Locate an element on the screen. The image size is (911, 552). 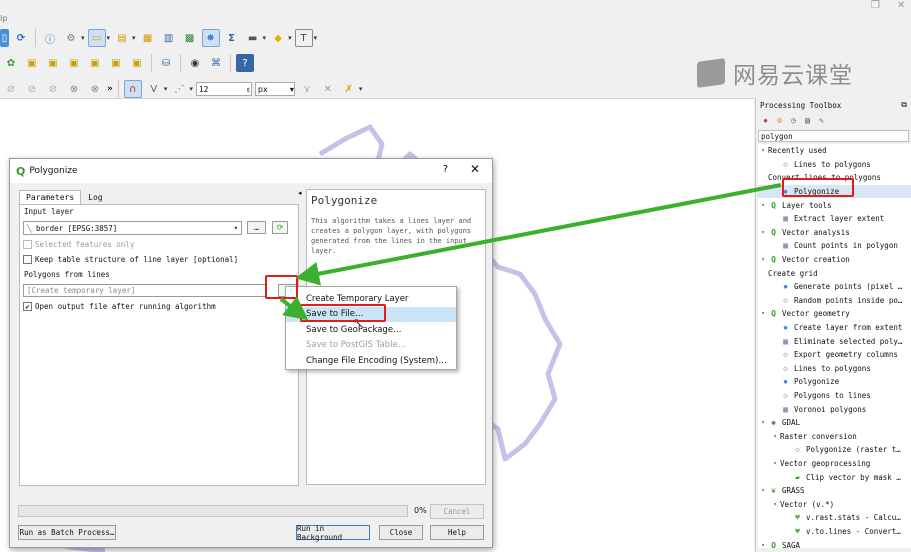
intersection-icon: ✕ is located at coordinates (328, 89).